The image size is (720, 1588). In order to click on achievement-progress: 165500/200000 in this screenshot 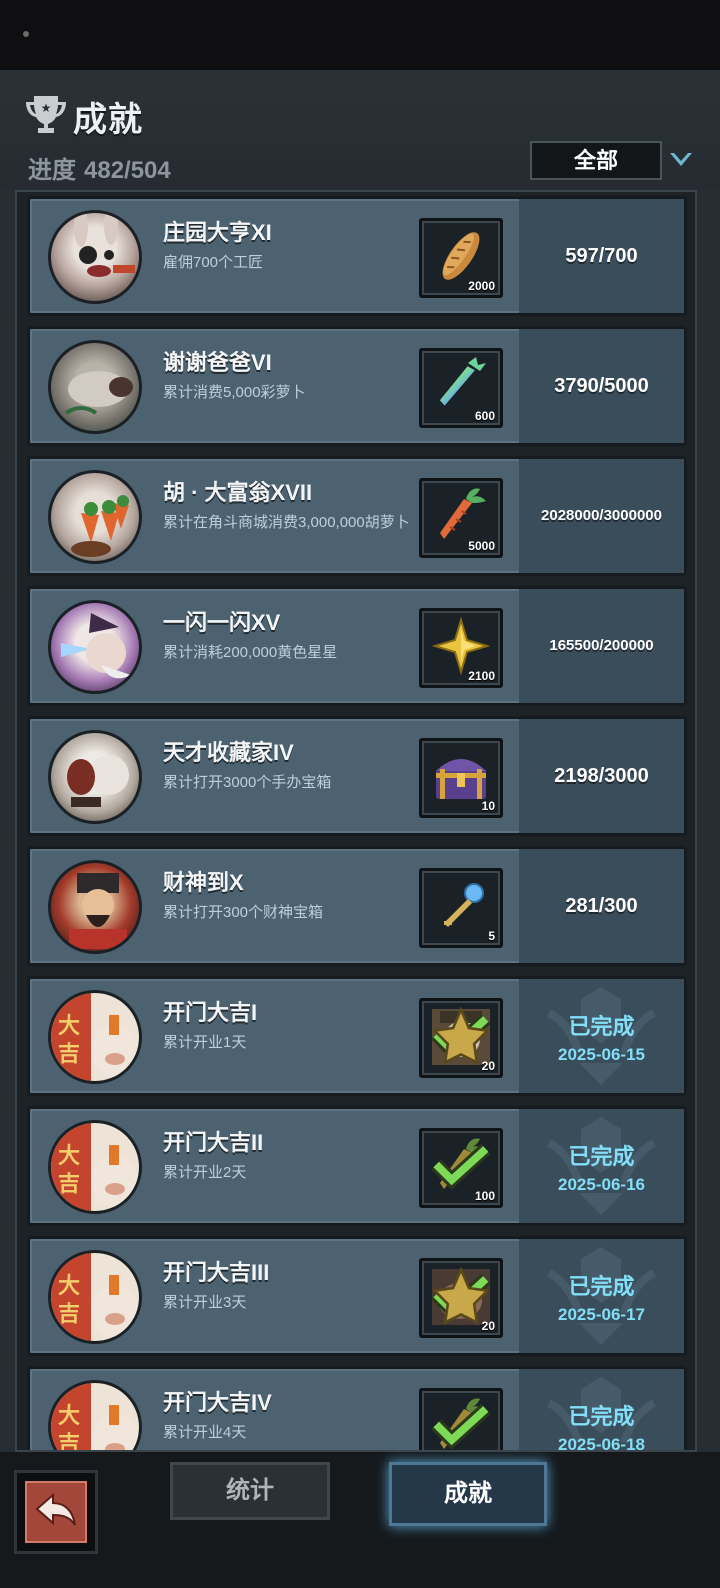, I will do `click(601, 645)`.